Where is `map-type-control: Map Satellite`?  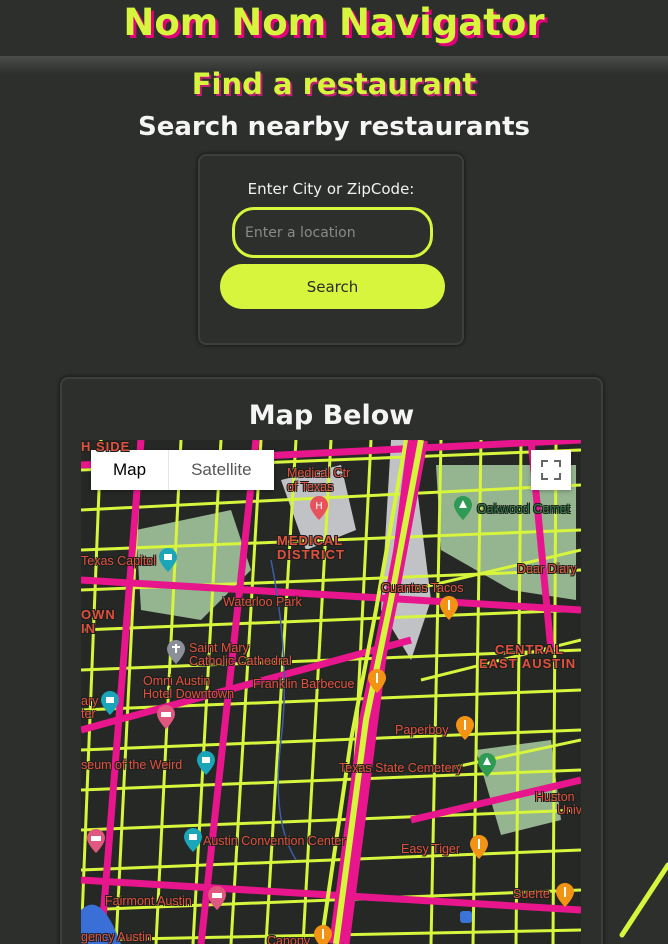 map-type-control: Map Satellite is located at coordinates (182, 470).